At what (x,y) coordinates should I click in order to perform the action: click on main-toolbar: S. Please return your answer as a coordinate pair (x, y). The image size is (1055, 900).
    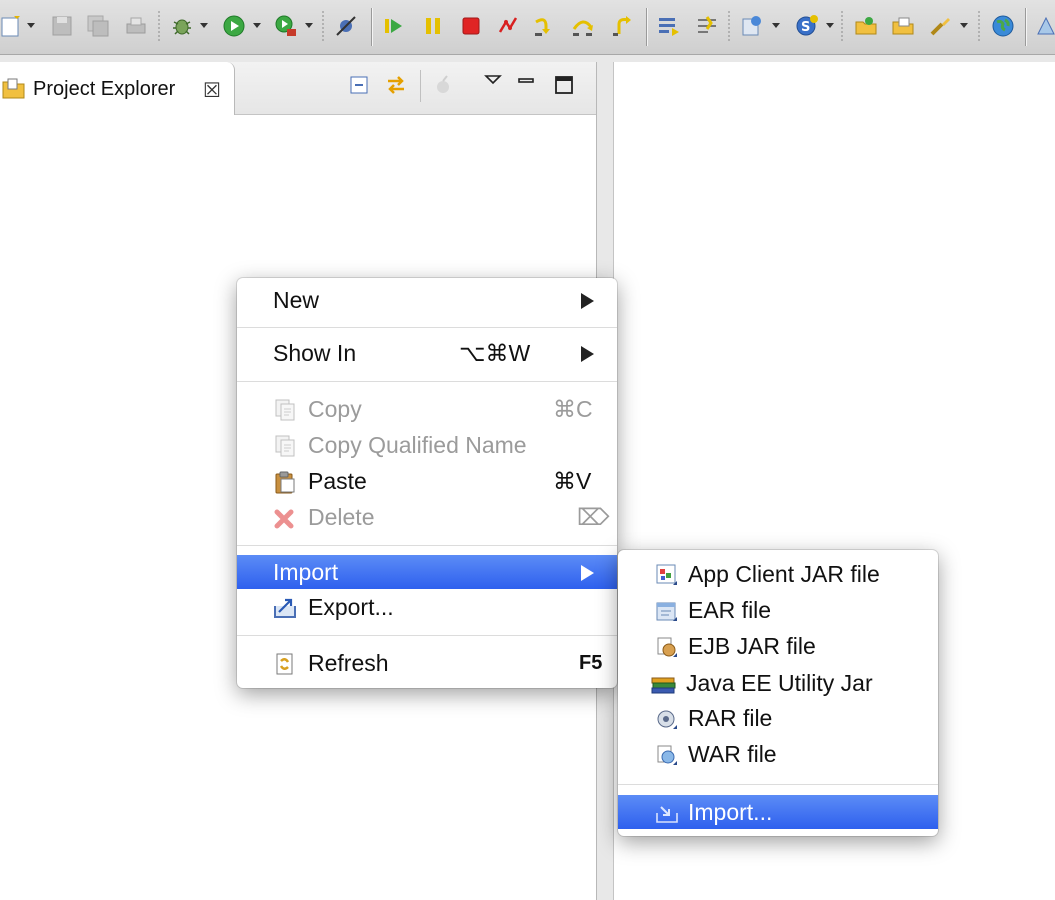
    Looking at the image, I should click on (527, 27).